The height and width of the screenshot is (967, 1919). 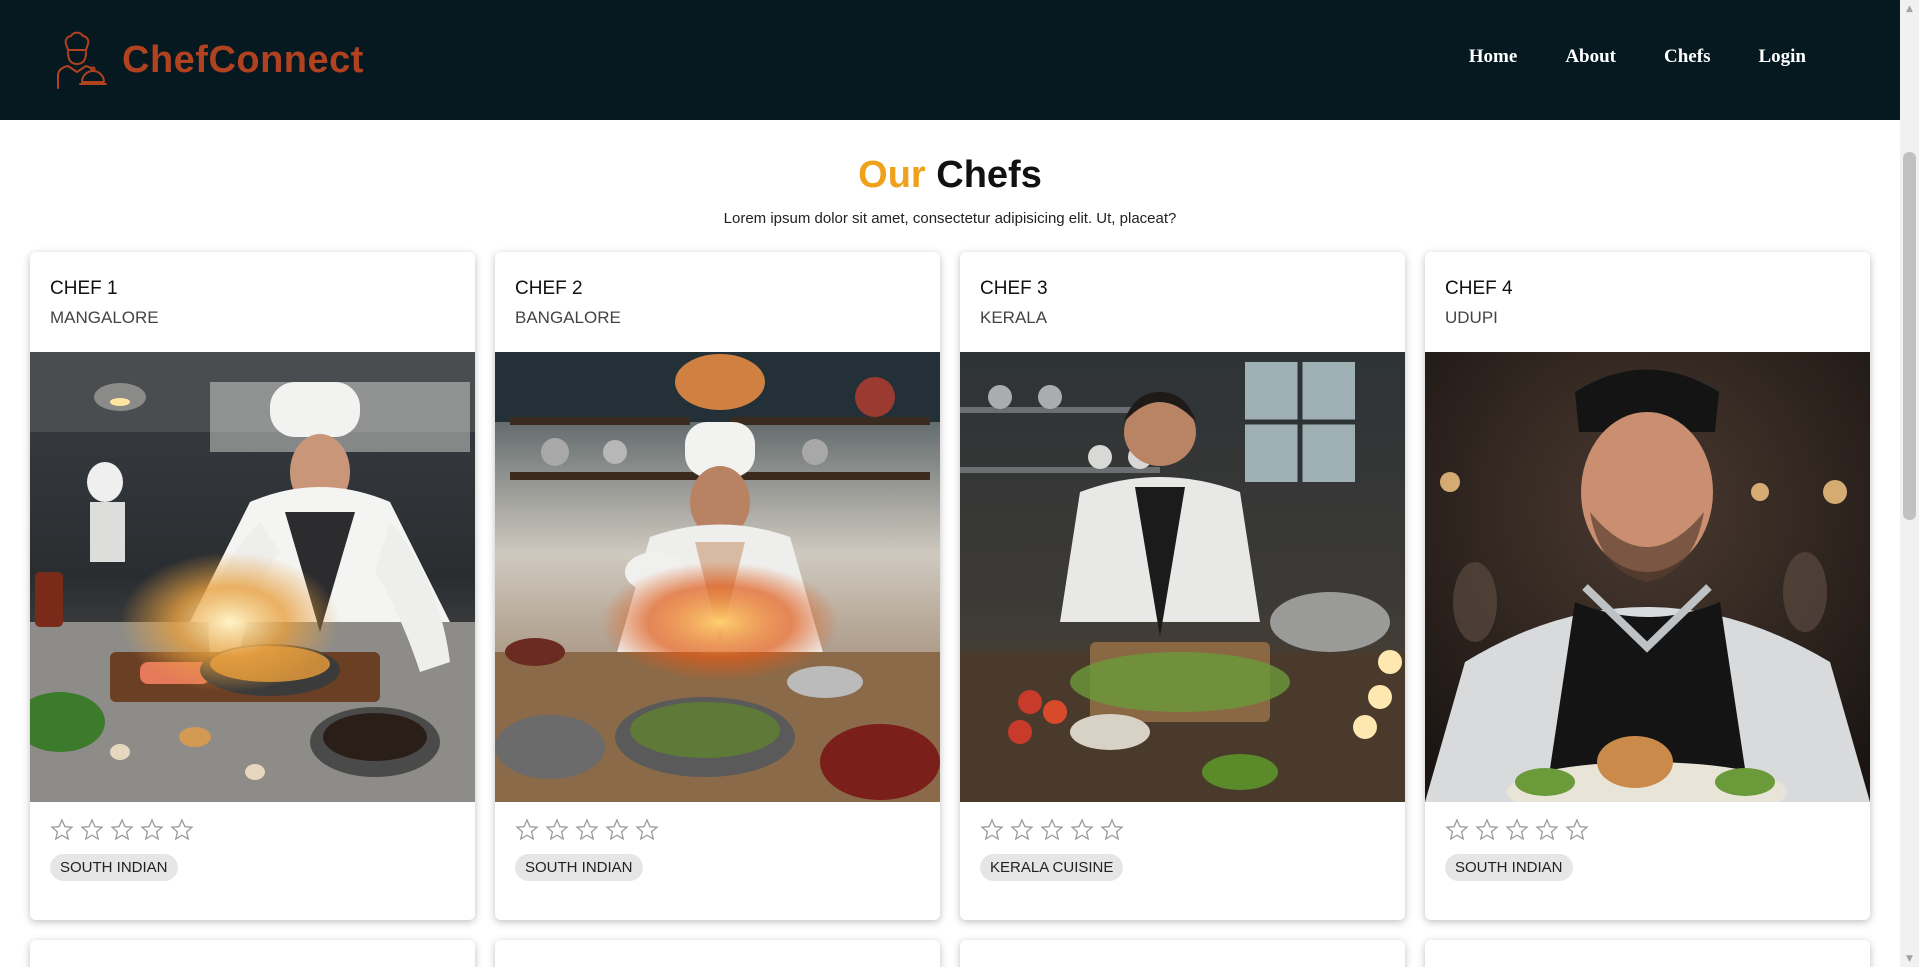 I want to click on chef-city: KERALA, so click(x=1014, y=317).